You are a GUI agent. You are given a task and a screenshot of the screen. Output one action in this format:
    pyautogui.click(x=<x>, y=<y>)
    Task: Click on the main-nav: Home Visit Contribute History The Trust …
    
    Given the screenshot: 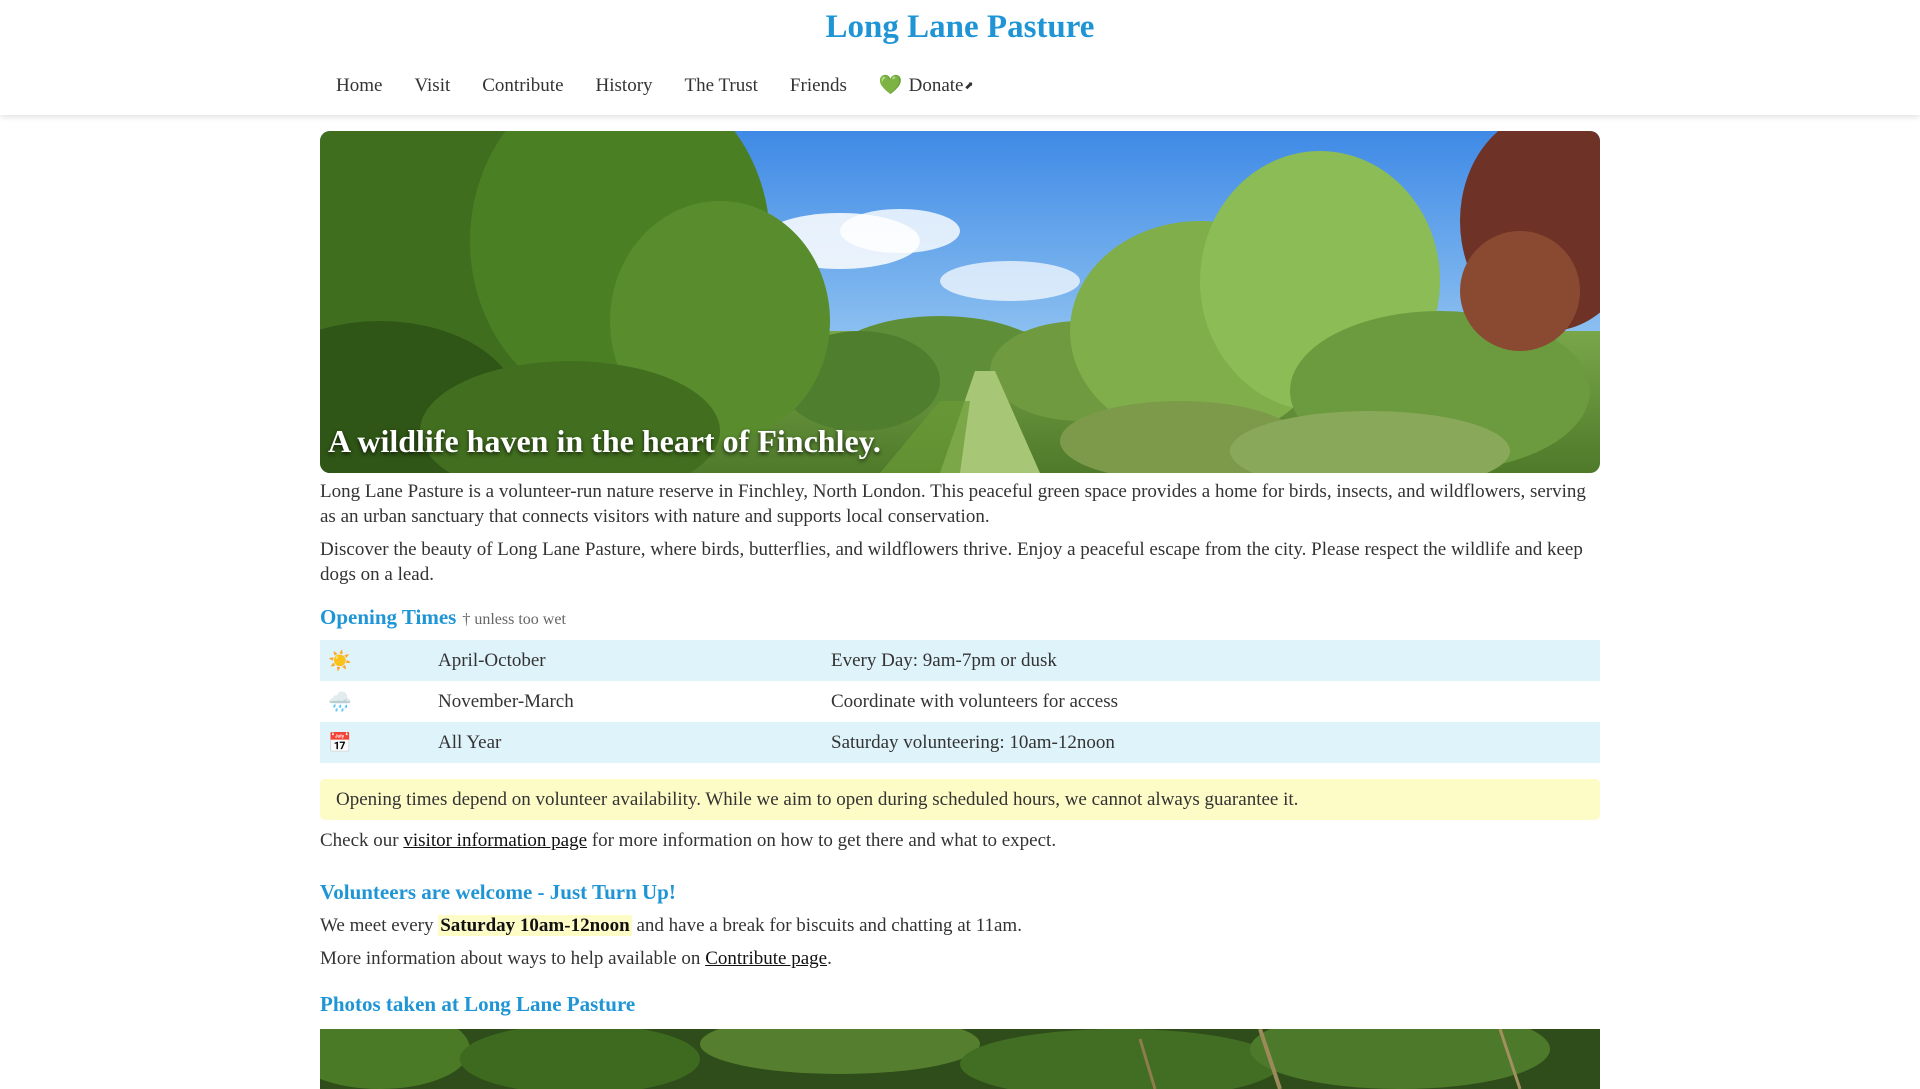 What is the action you would take?
    pyautogui.click(x=655, y=86)
    